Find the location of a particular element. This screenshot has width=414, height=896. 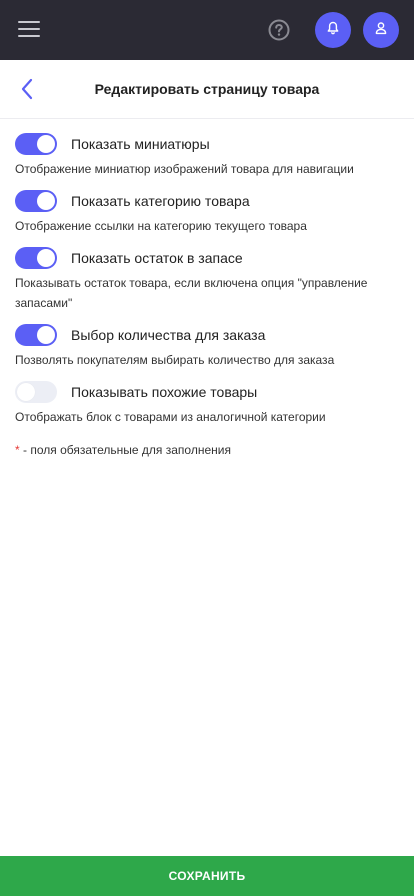

required-note-text: - поля обязательные для заполнения is located at coordinates (125, 450).